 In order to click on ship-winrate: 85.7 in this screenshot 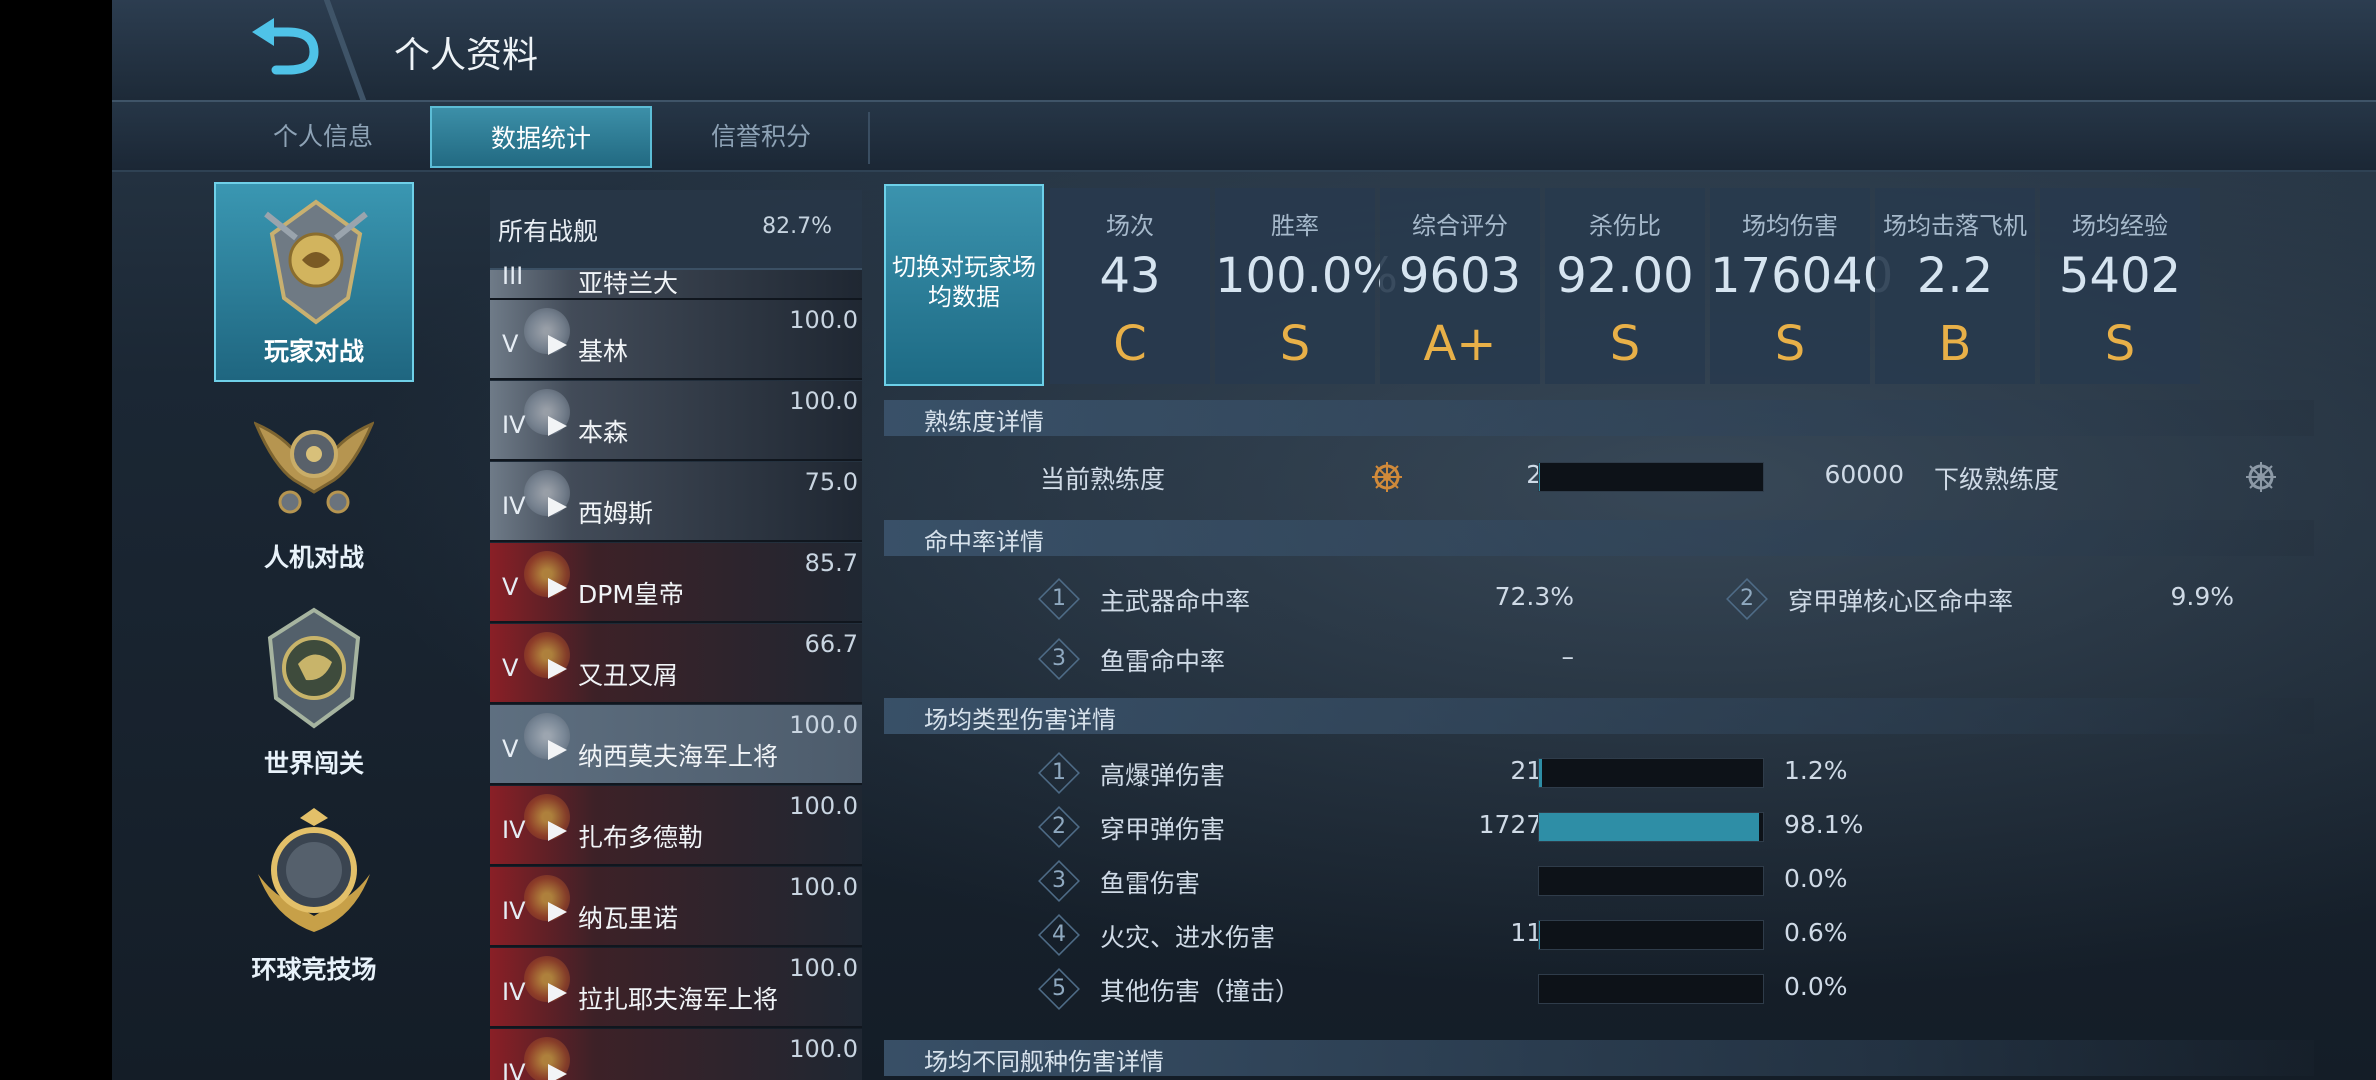, I will do `click(831, 563)`.